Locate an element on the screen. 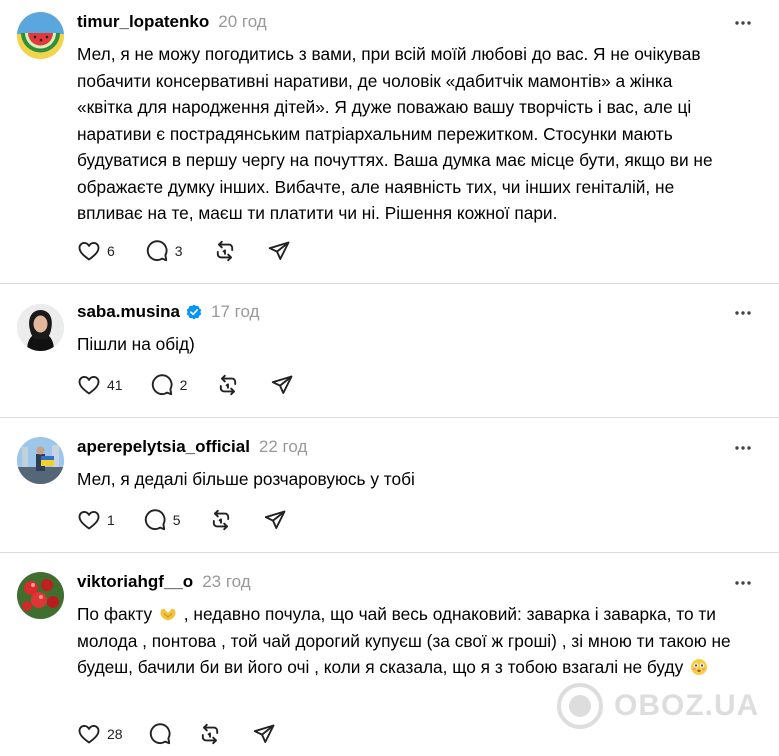 This screenshot has width=779, height=756. username: viktoriahgf__o is located at coordinates (135, 582).